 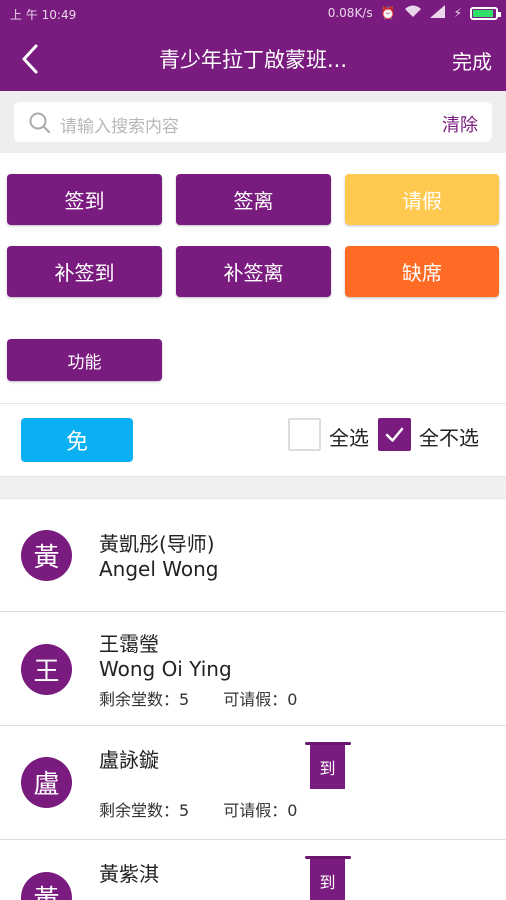 I want to click on select-none-label: 全不选, so click(x=449, y=436).